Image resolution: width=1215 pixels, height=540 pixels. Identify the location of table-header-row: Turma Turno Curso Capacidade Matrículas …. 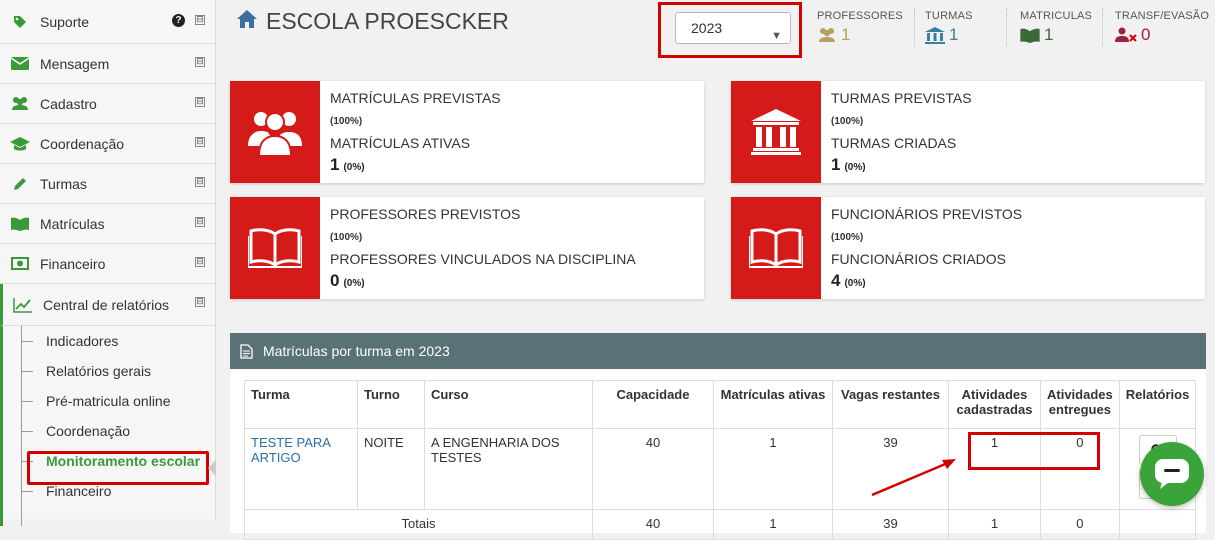
(720, 404).